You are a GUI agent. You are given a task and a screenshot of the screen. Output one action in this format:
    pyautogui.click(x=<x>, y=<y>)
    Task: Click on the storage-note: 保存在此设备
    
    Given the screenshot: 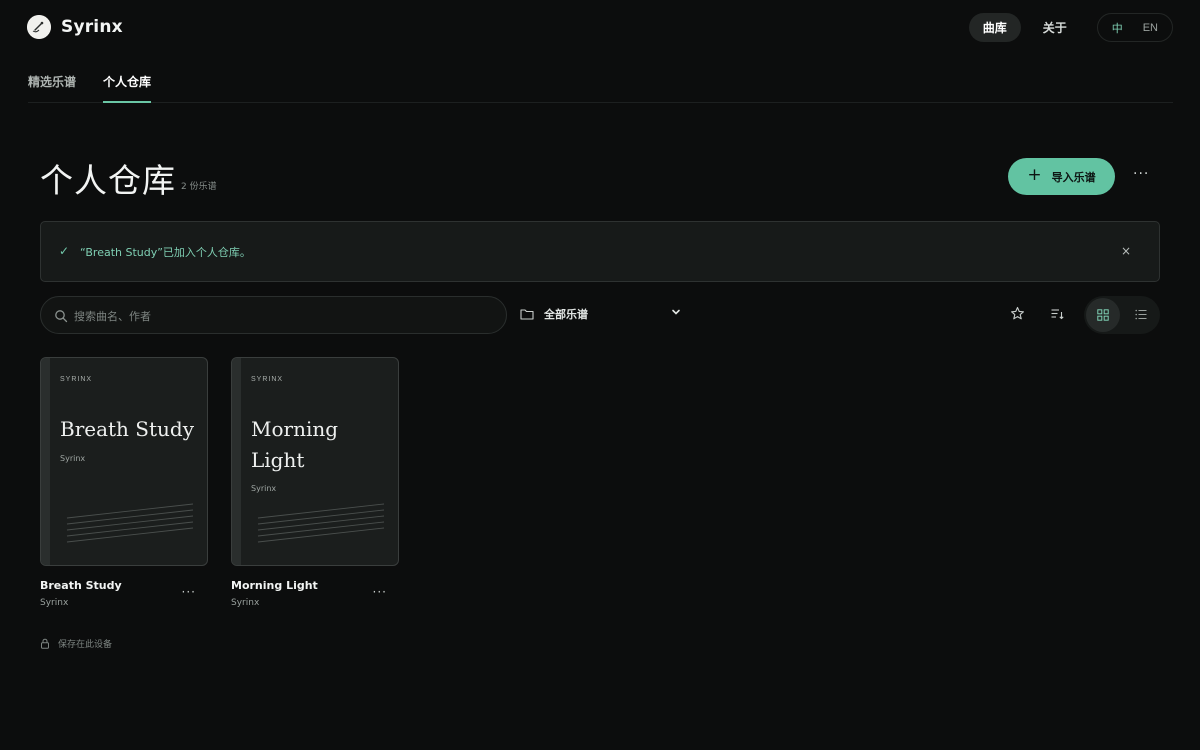 What is the action you would take?
    pyautogui.click(x=76, y=643)
    